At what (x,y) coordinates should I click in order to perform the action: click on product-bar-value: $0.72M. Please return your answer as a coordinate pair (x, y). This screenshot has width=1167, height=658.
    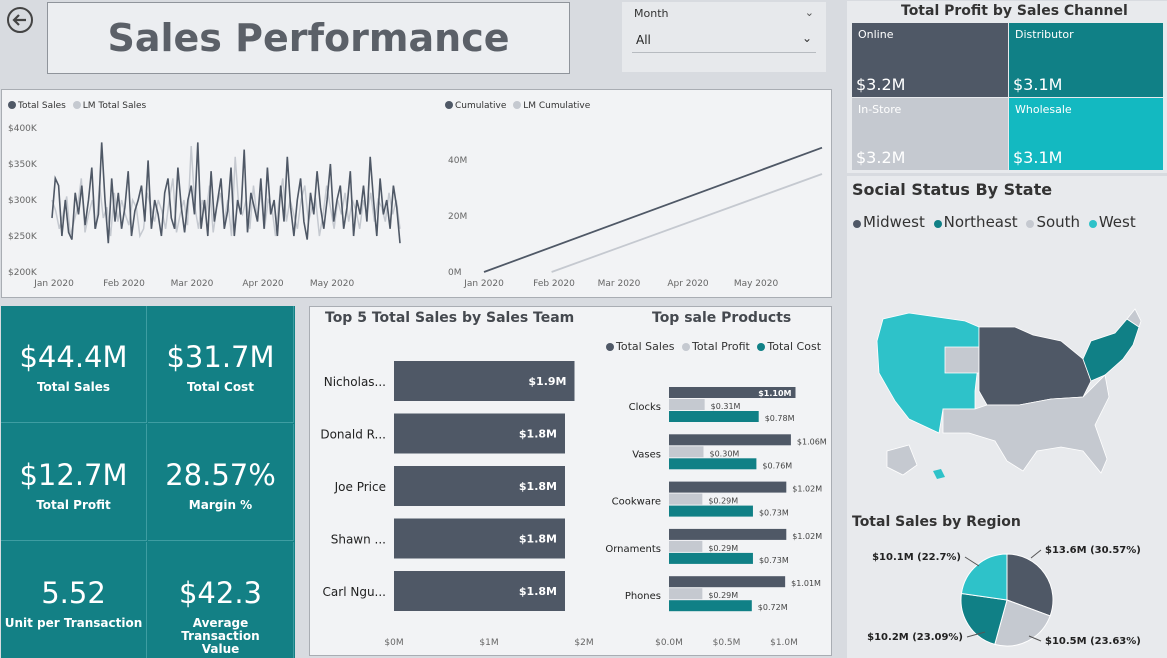
    Looking at the image, I should click on (773, 607).